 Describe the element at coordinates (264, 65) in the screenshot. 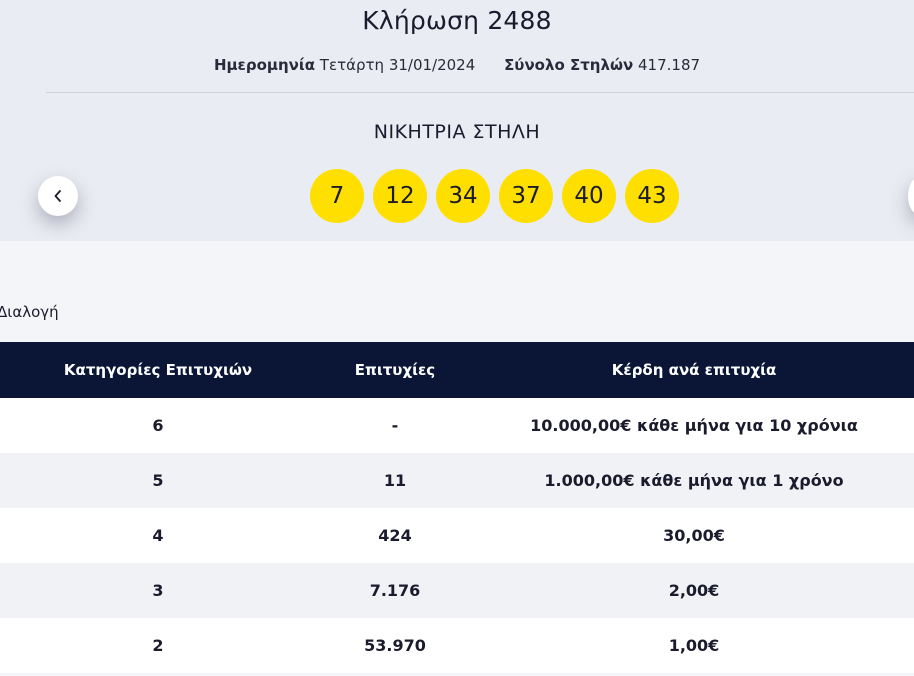

I see `draw-date-label: Ημερομηνία` at that location.